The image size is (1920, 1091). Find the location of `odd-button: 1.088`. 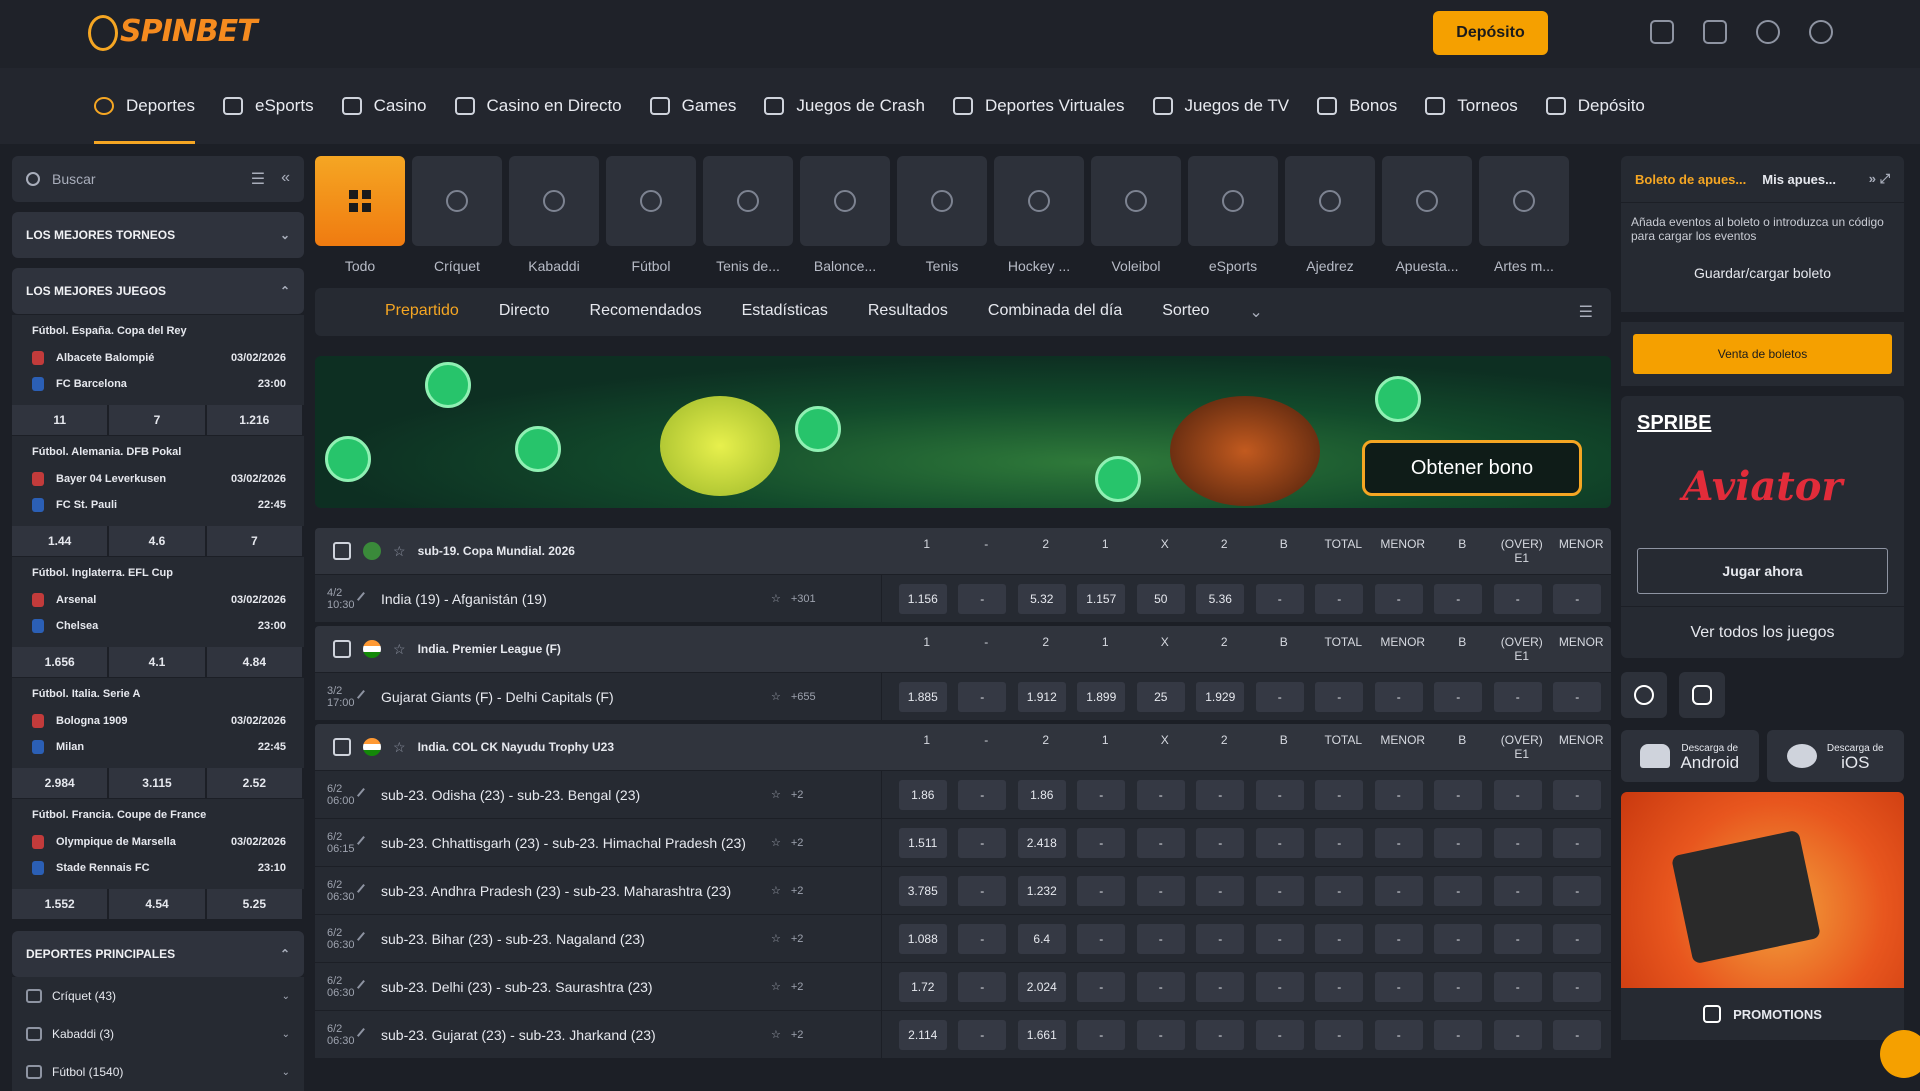

odd-button: 1.088 is located at coordinates (922, 938).